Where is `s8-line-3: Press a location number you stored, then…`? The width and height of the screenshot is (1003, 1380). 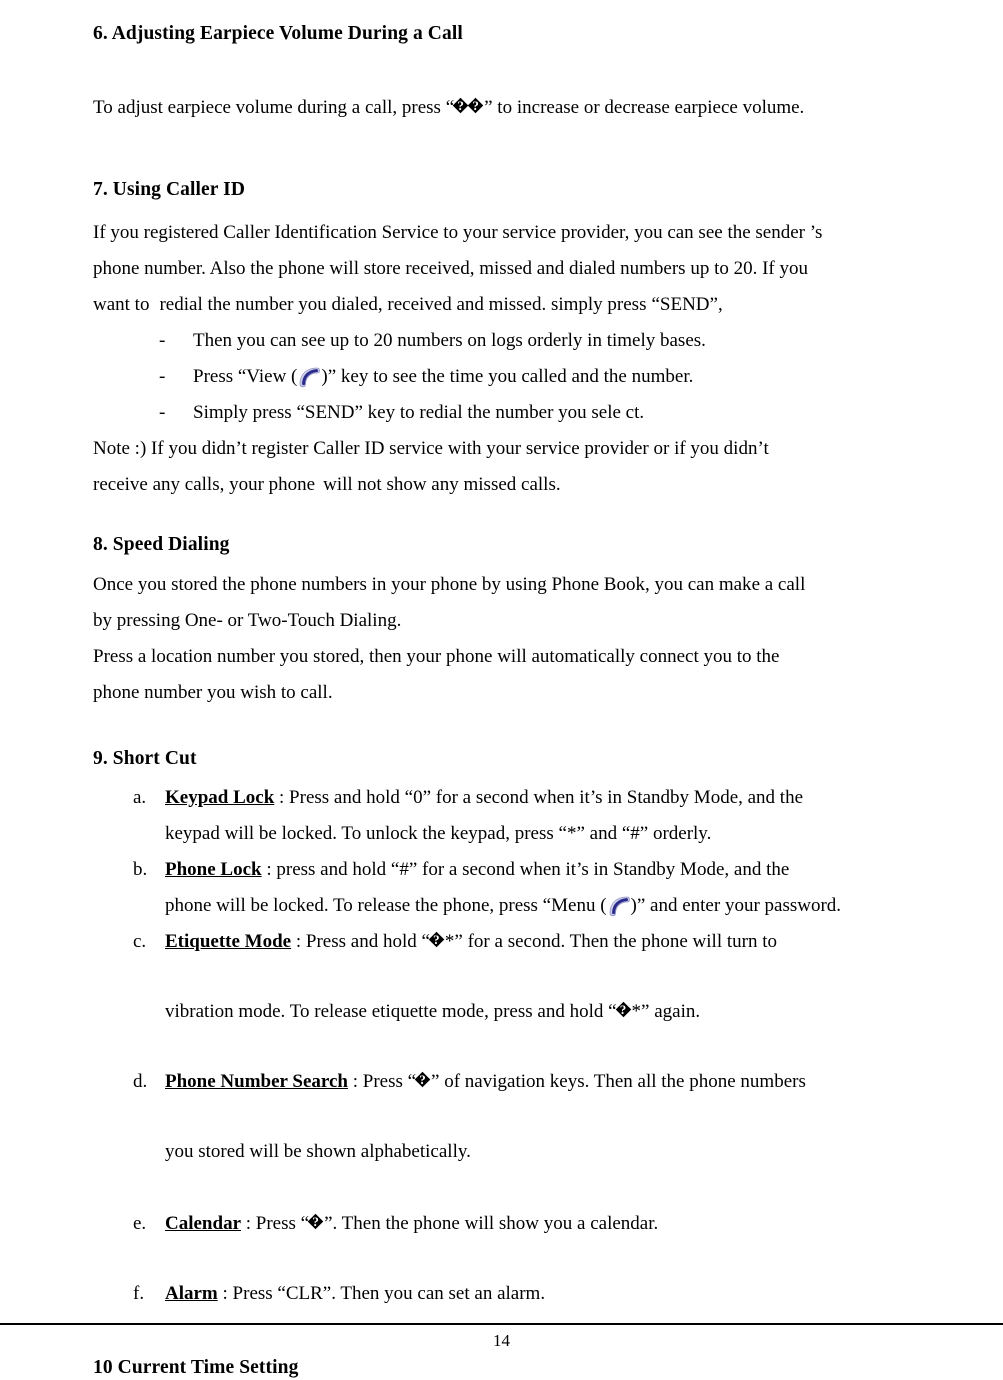
s8-line-3: Press a location number you stored, then… is located at coordinates (436, 657).